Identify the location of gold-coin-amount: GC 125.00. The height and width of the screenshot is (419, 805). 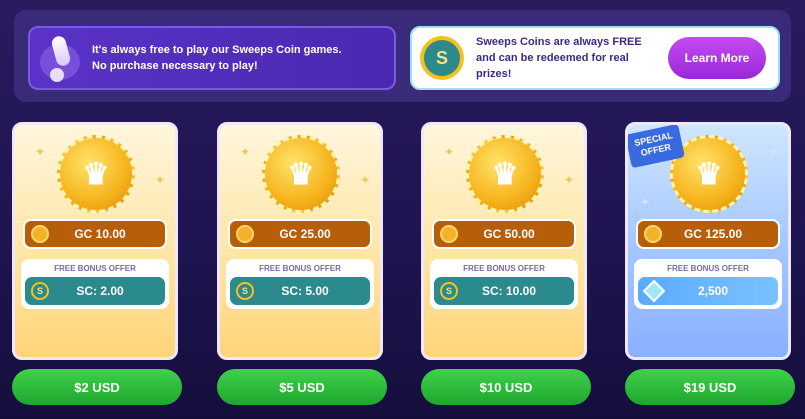
(708, 234).